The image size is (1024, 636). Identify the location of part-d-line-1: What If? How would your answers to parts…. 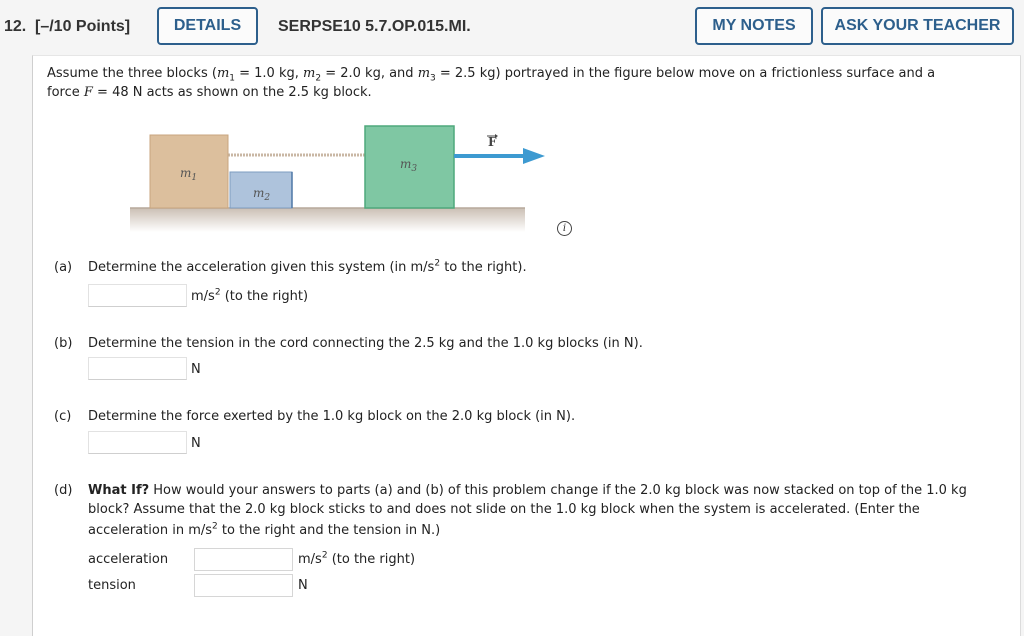
(527, 490).